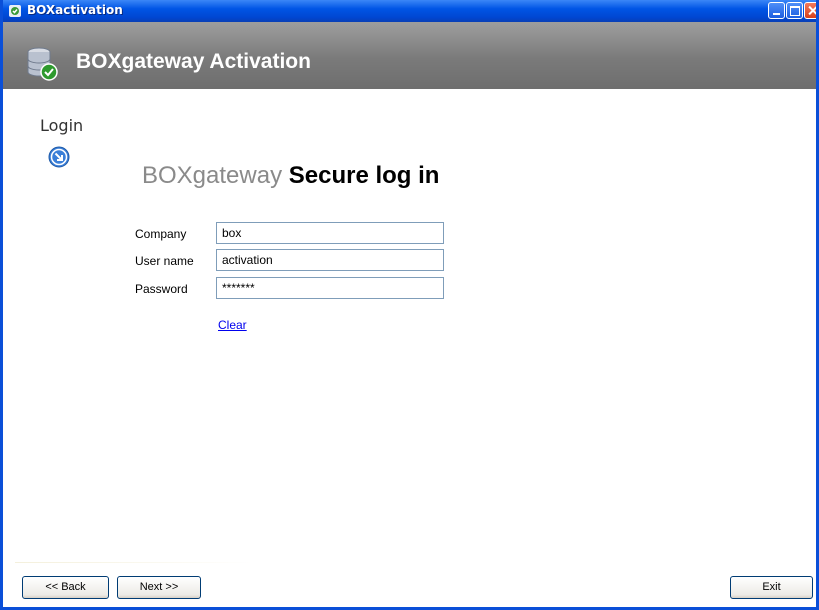 This screenshot has width=819, height=610. I want to click on username-label: User name, so click(164, 261).